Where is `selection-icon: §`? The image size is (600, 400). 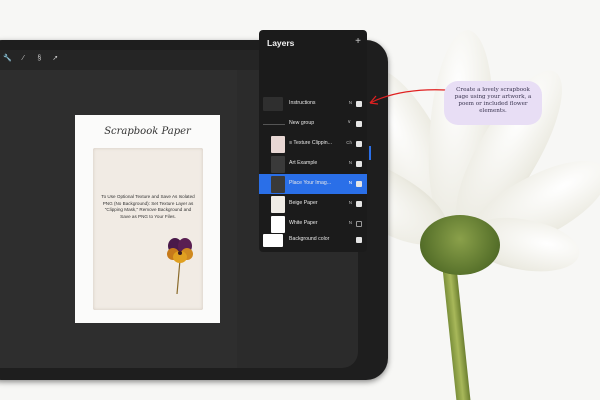 selection-icon: § is located at coordinates (39, 58).